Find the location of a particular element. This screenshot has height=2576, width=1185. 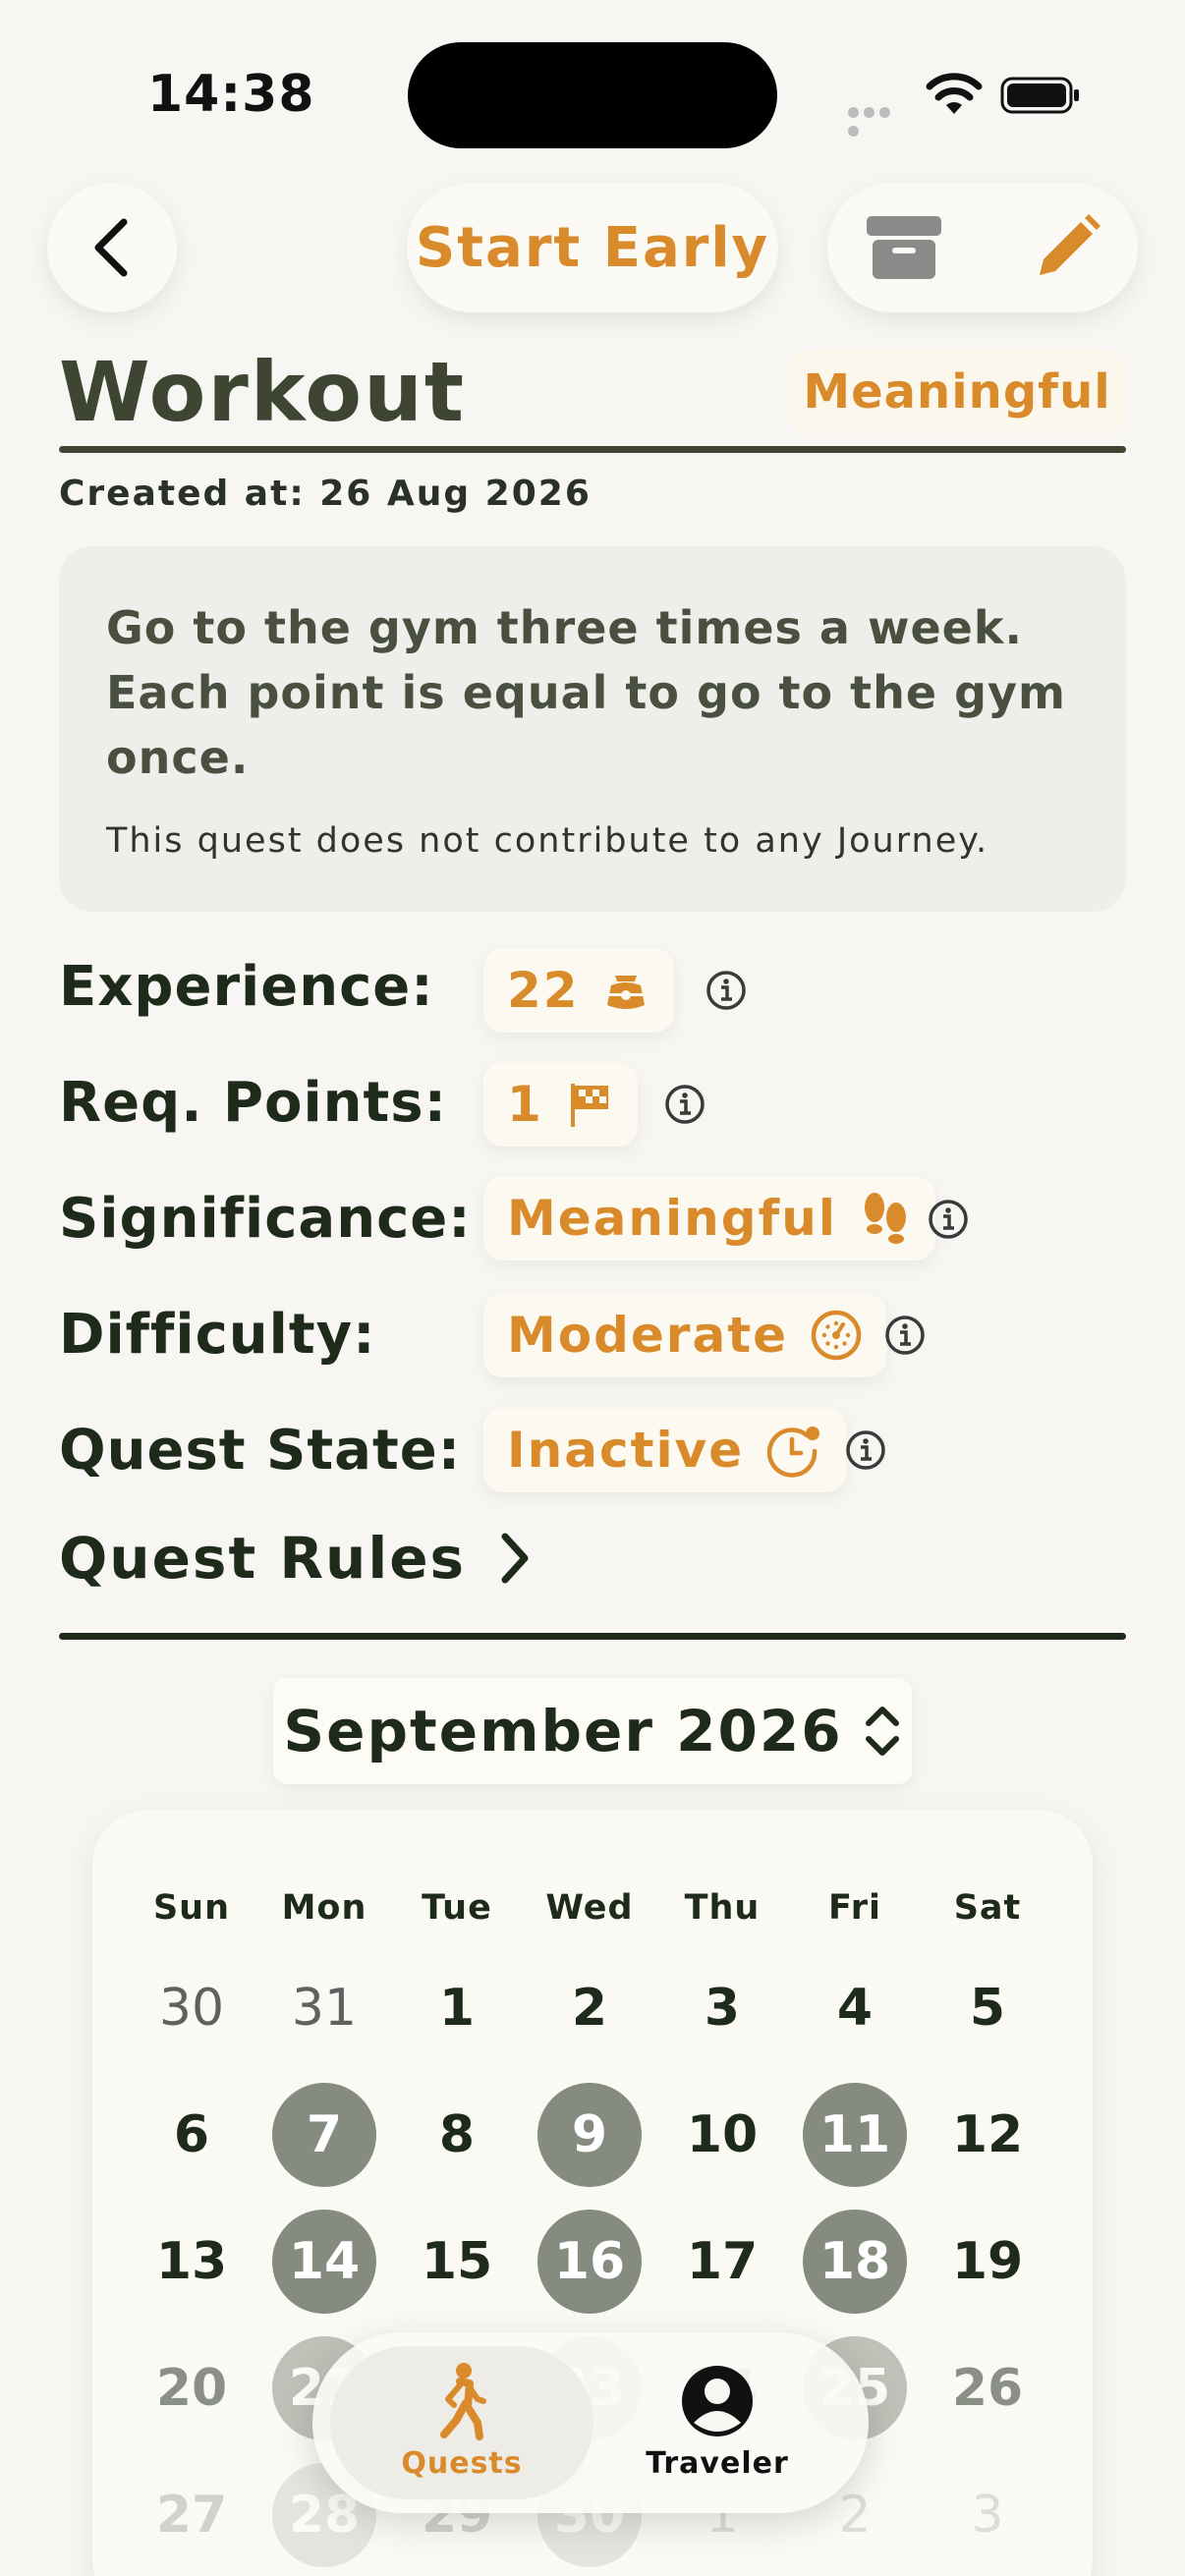

checkered-flag-icon is located at coordinates (589, 1105).